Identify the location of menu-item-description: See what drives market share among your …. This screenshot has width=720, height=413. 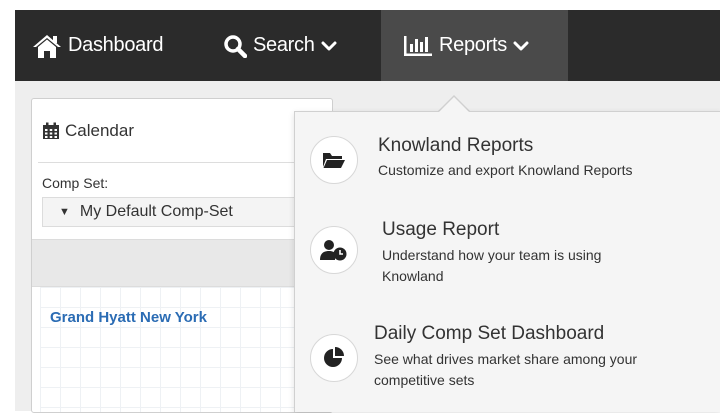
(506, 369).